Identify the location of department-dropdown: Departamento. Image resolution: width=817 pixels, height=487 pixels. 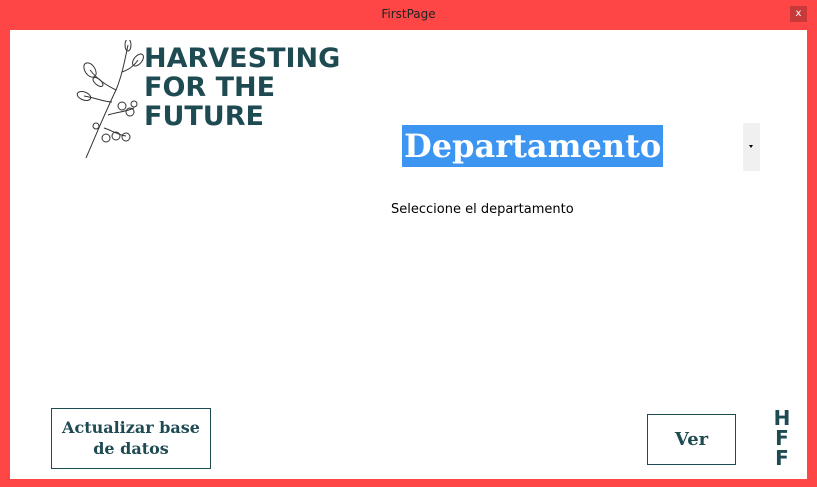
(579, 147).